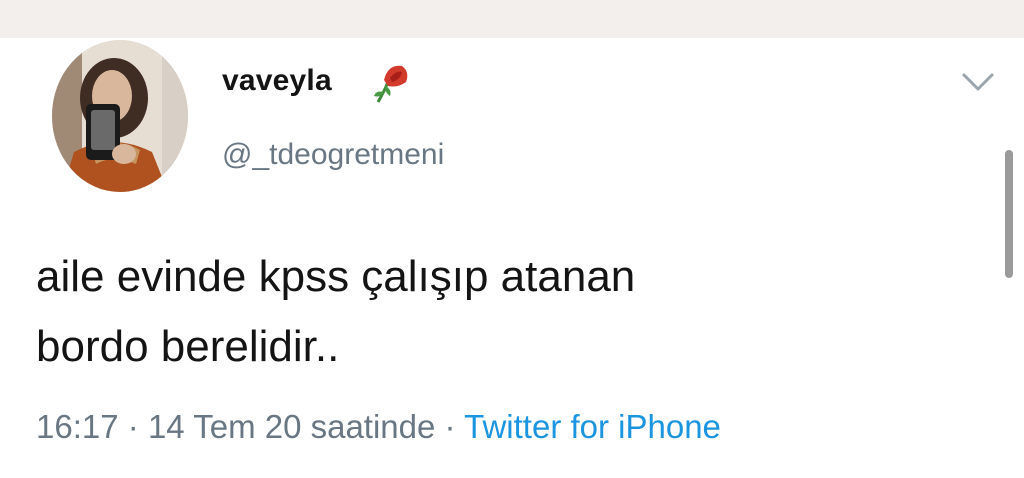 This screenshot has height=478, width=1024. I want to click on chevron-down-icon, so click(978, 82).